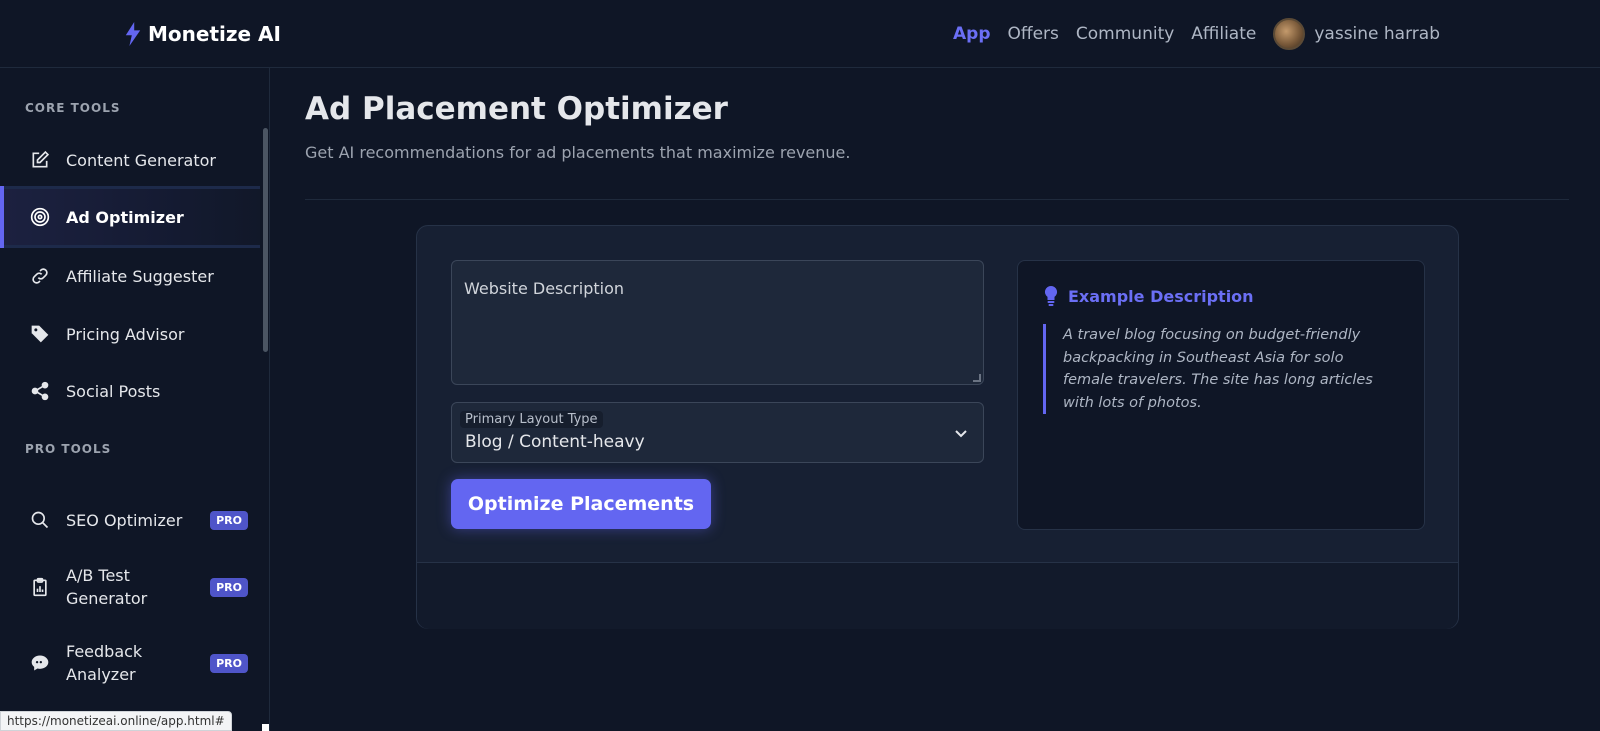  Describe the element at coordinates (961, 434) in the screenshot. I see `chevron-down-icon` at that location.